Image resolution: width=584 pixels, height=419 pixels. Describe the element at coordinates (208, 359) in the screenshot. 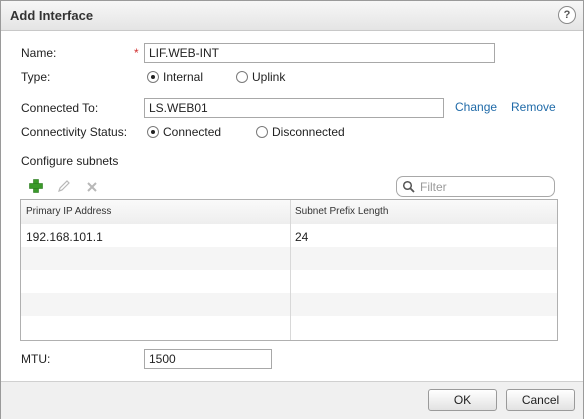

I see `mtu-input: 1500` at that location.